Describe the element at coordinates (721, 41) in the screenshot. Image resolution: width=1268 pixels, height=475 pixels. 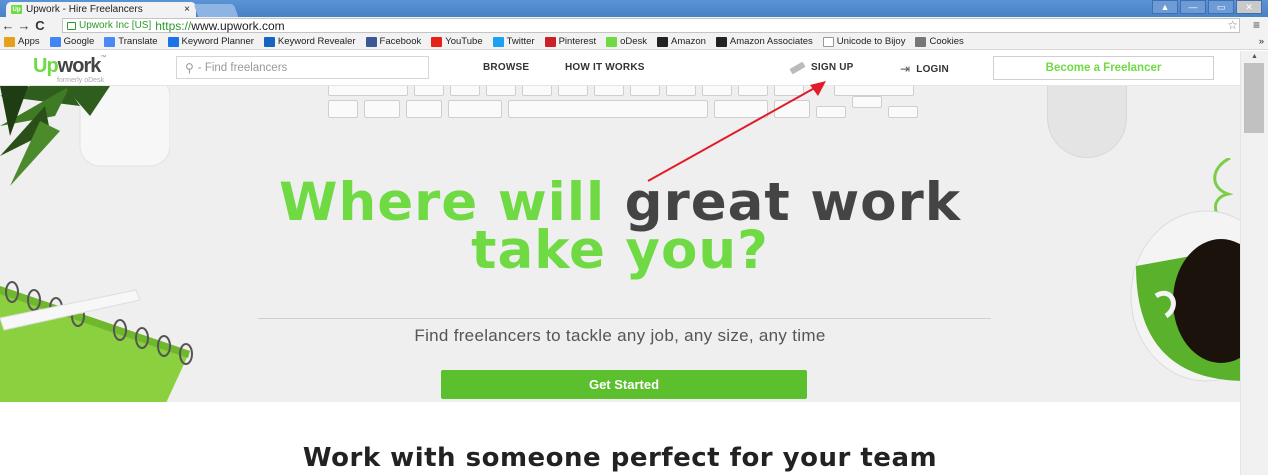
I see `amazon-associates-icon` at that location.